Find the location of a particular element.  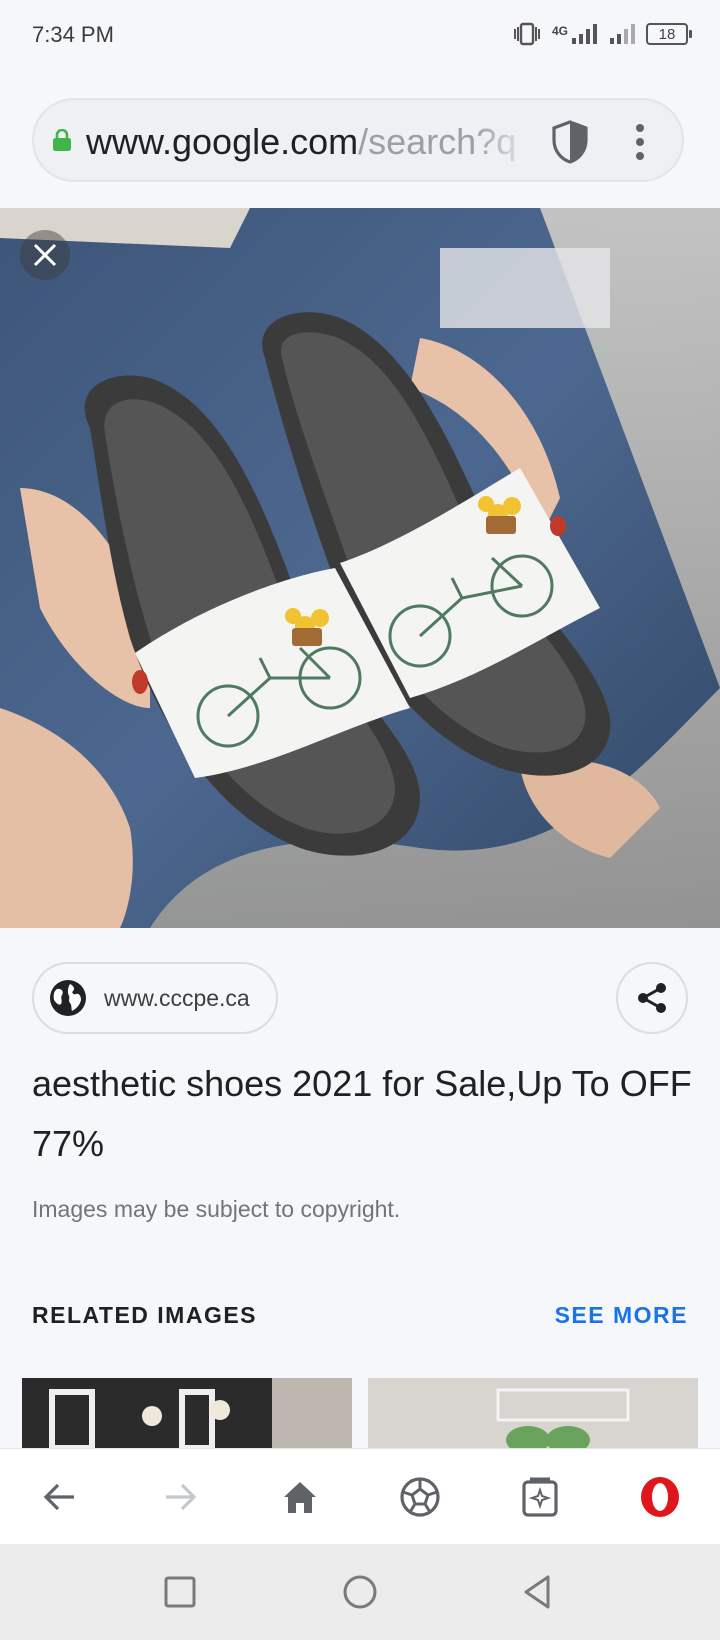

address-bar: www.google.com/search?q is located at coordinates (358, 140).